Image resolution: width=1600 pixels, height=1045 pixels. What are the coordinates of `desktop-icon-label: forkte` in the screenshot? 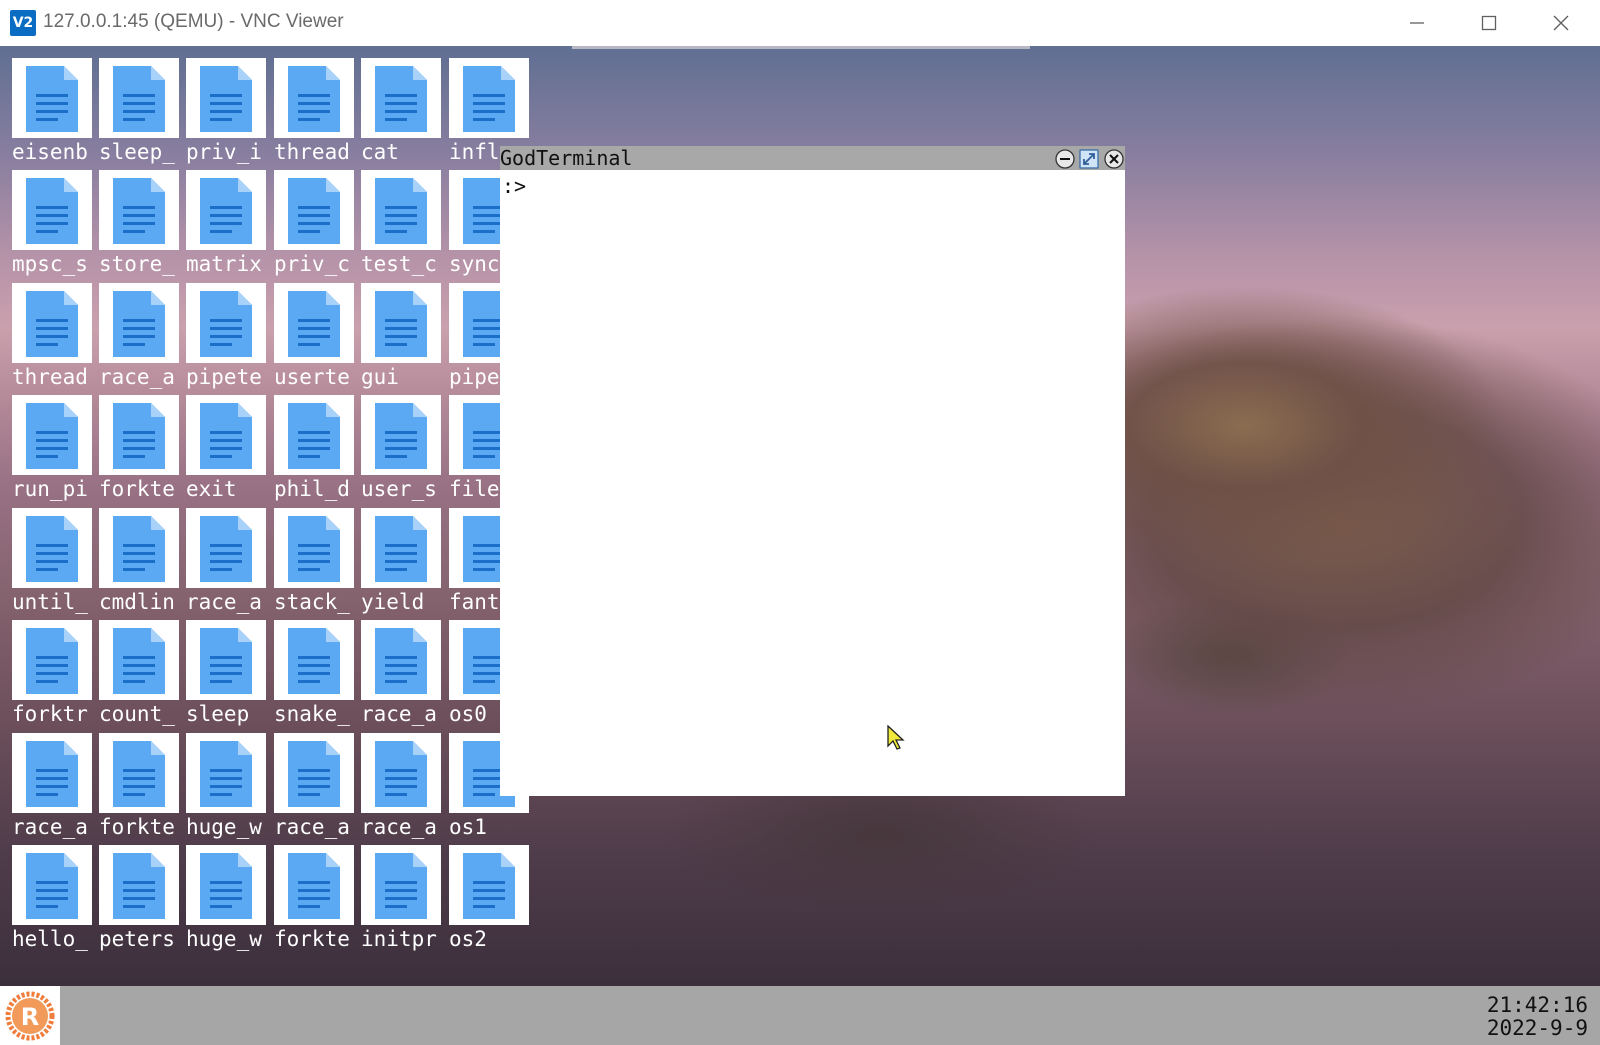 It's located at (312, 939).